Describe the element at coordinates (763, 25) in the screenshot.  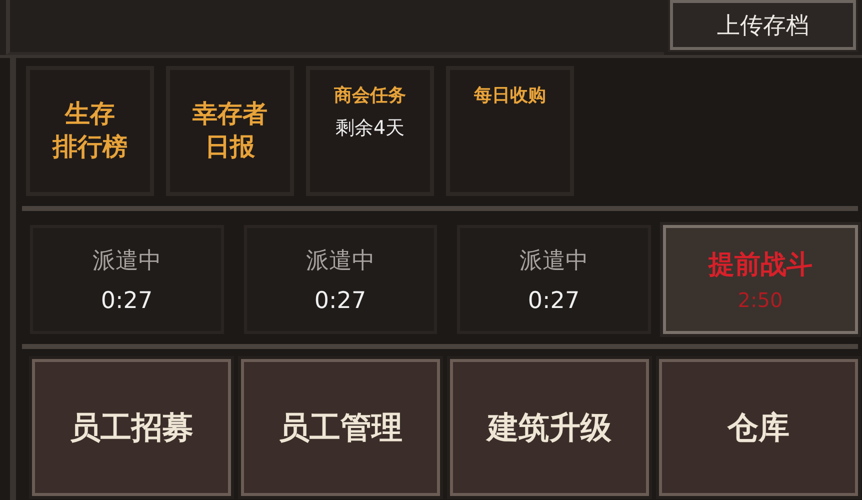
I see `upload-save-button: 上传存档` at that location.